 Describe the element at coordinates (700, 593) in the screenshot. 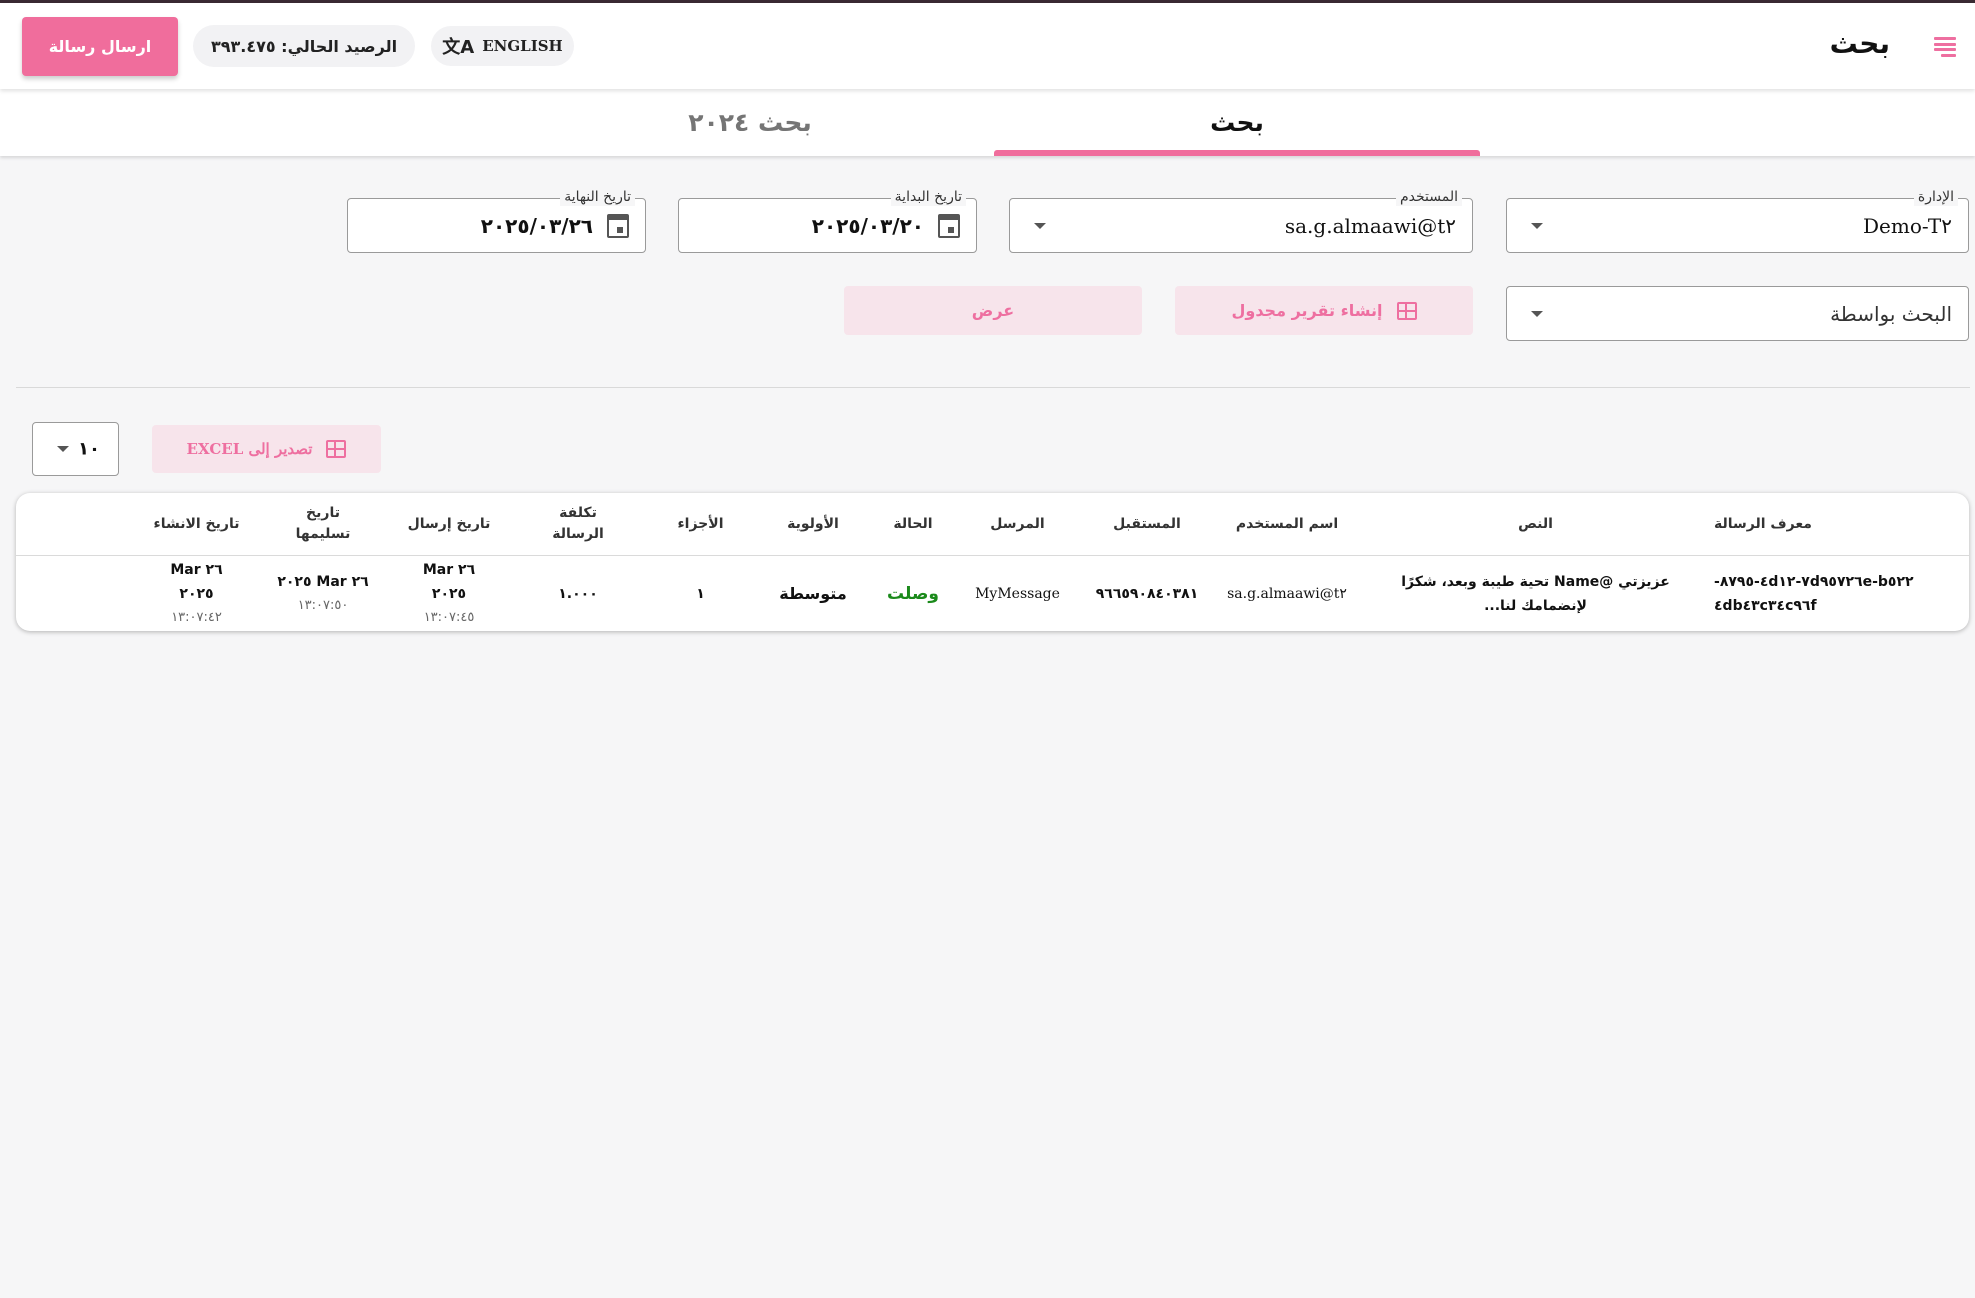

I see `cell-parts: ١` at that location.